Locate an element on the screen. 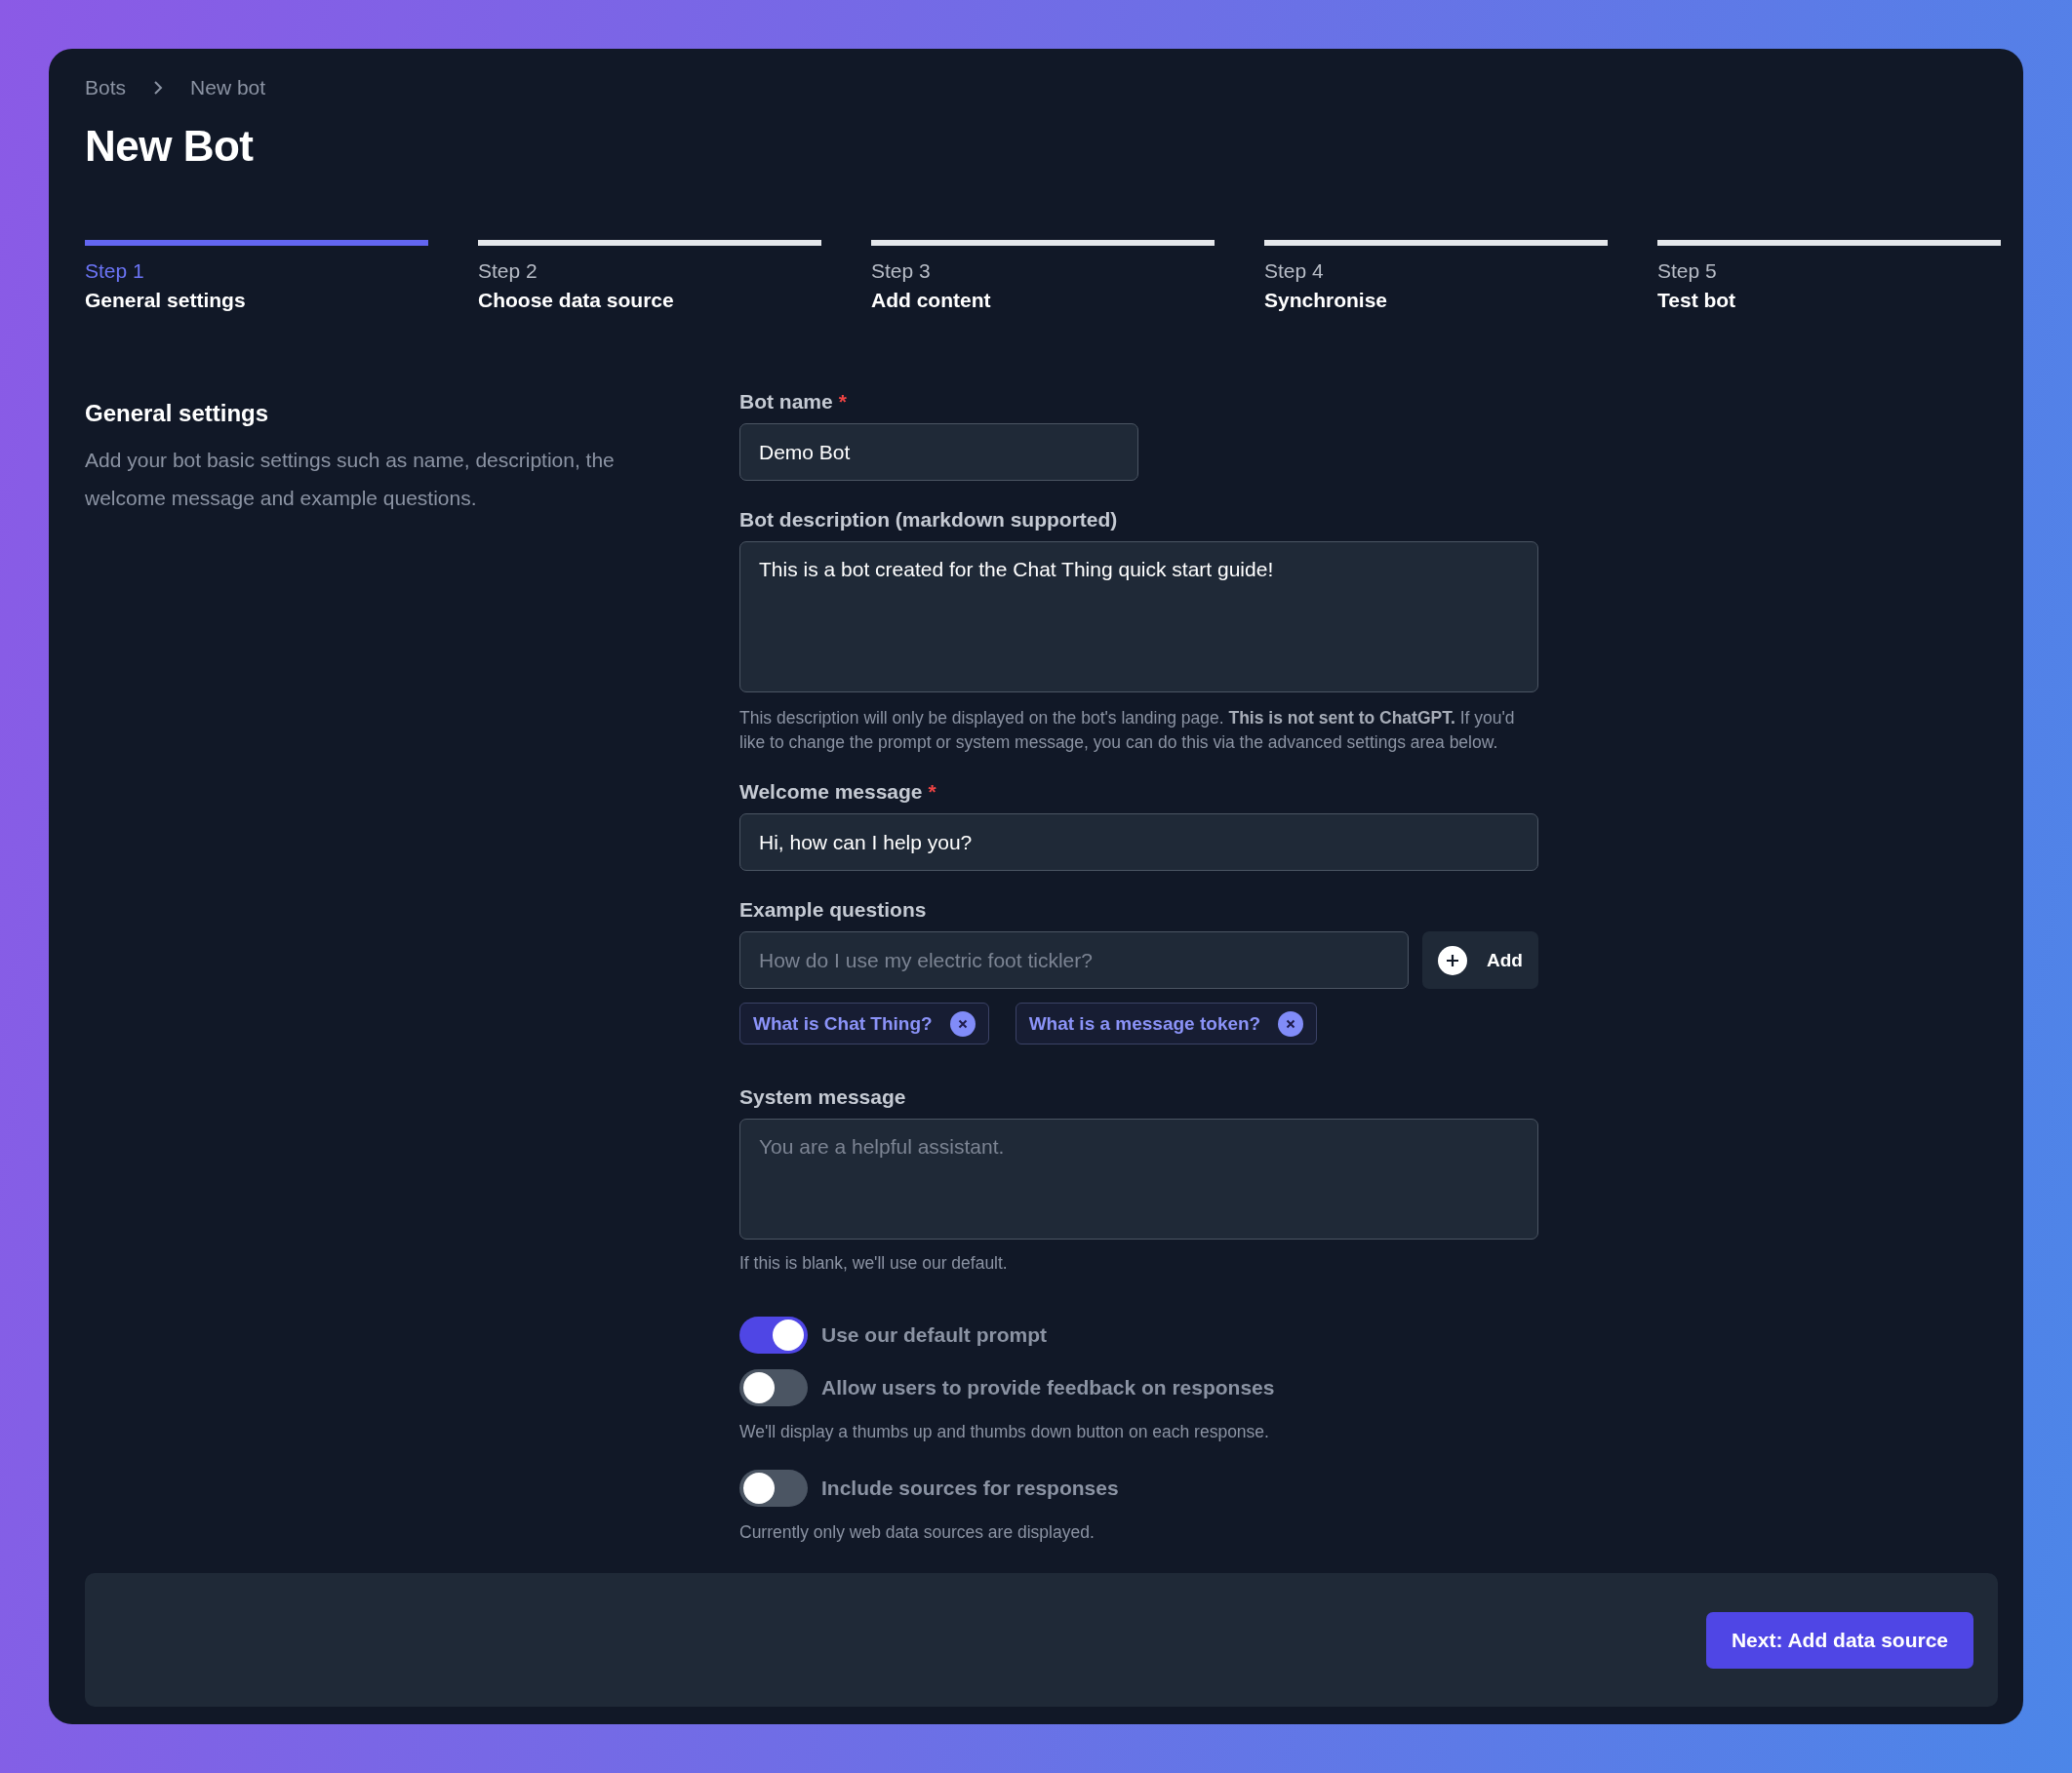 The image size is (2072, 1773). field-label: Bot description (markdown supported) is located at coordinates (928, 520).